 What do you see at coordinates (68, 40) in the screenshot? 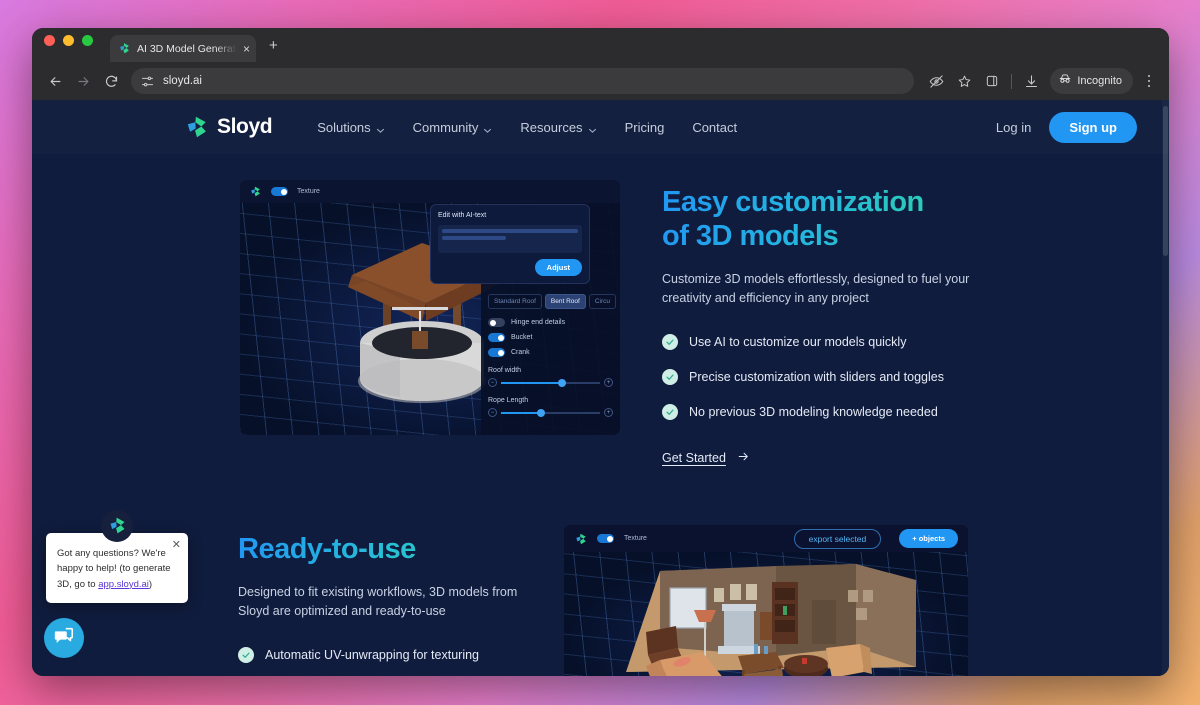
I see `minimize-window-button` at bounding box center [68, 40].